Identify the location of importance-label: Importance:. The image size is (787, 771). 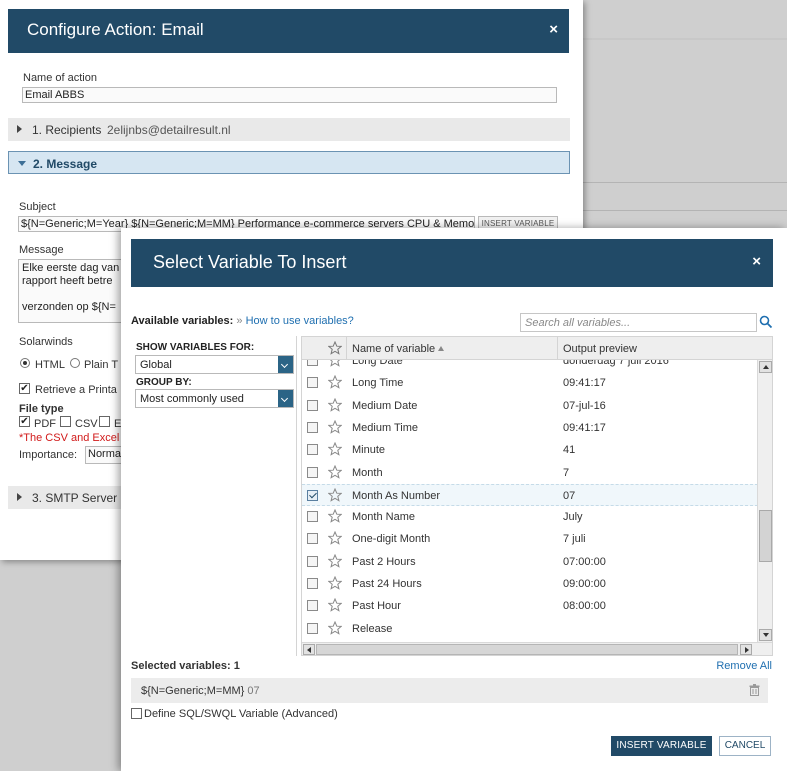
(48, 455).